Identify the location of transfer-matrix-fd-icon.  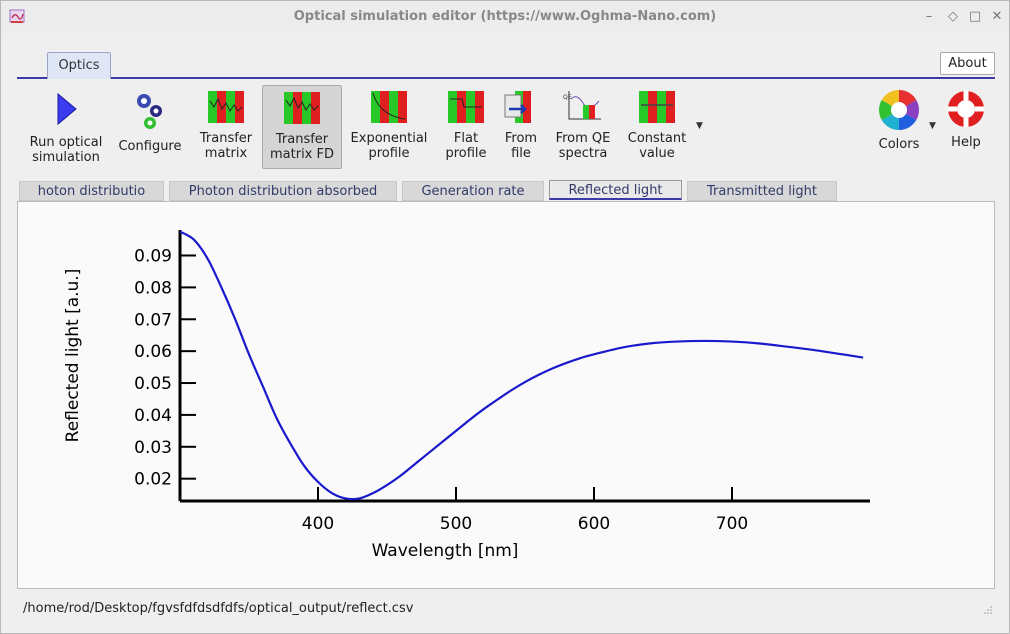
(302, 108).